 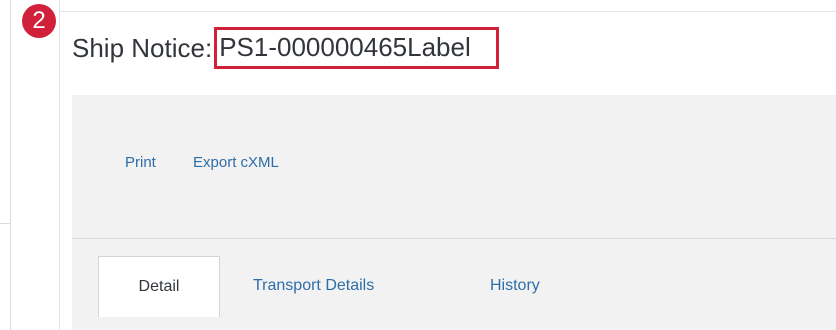 I want to click on ship-notice-id-highlight: PS1-000000465Label, so click(x=356, y=48).